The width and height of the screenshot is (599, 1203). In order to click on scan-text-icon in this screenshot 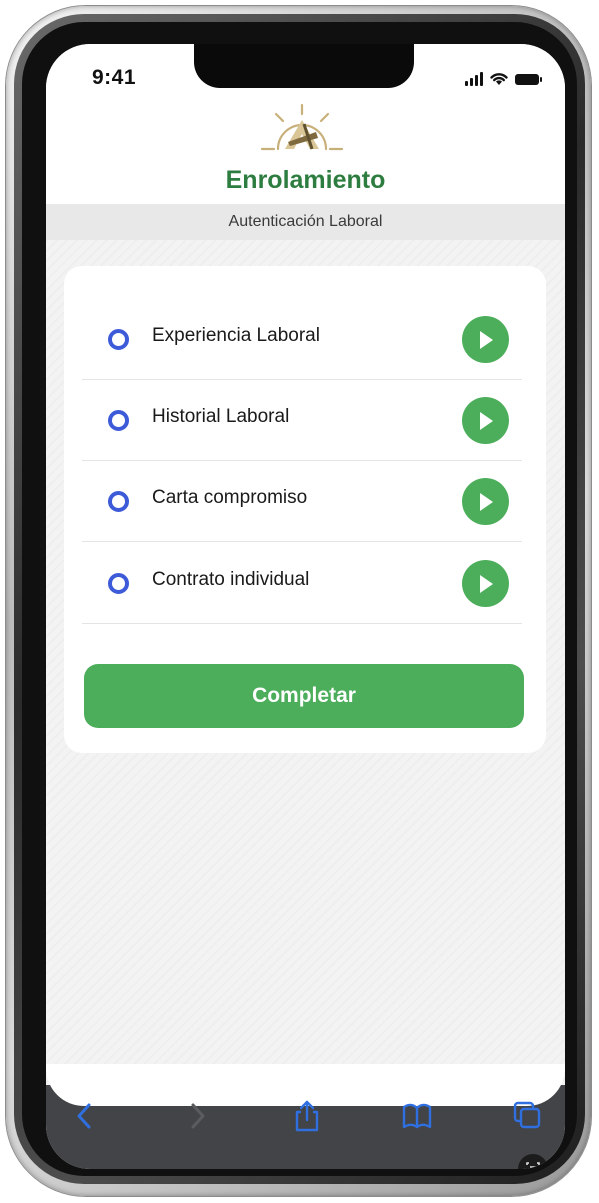, I will do `click(533, 1161)`.